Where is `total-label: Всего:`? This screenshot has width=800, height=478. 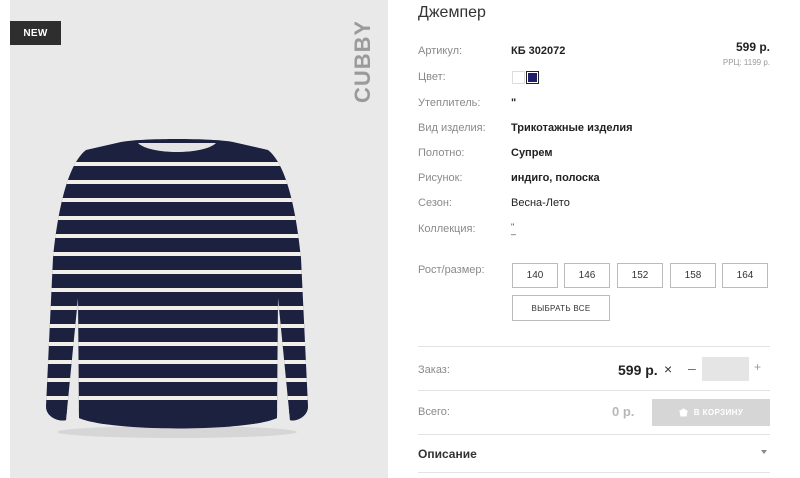 total-label: Всего: is located at coordinates (434, 412).